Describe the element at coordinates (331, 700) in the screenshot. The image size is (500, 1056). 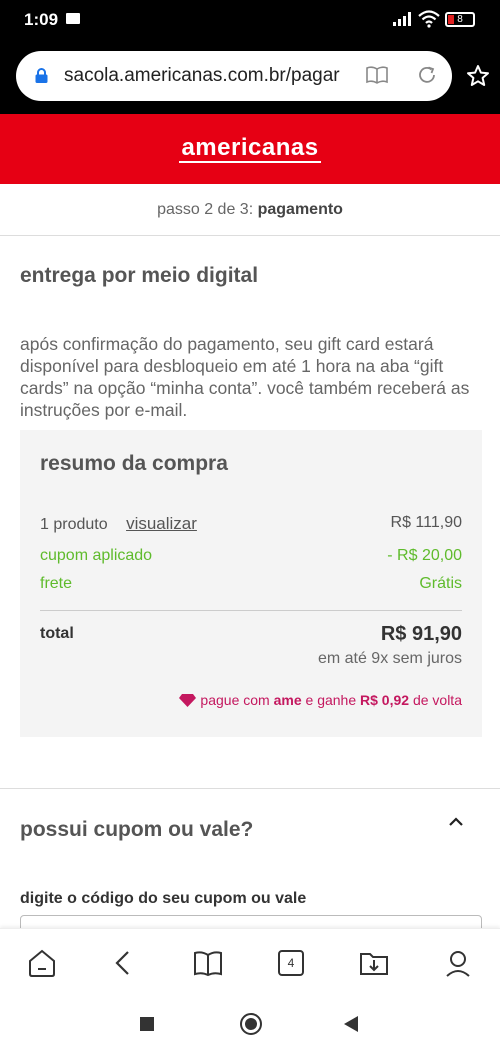
I see `ame-text-2: e ganhe` at that location.